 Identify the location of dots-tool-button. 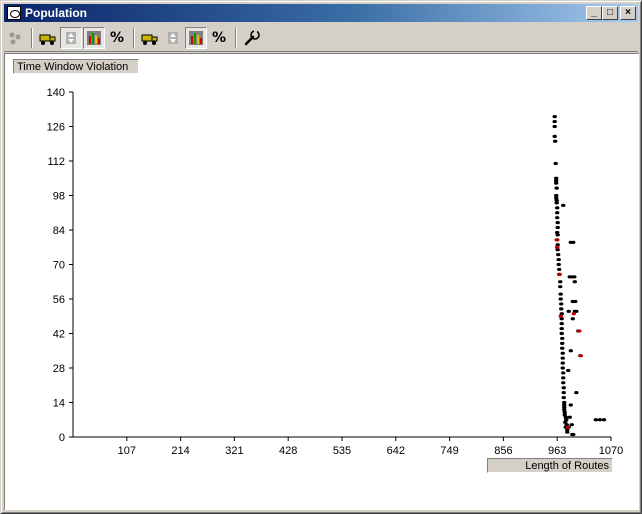
(15, 38).